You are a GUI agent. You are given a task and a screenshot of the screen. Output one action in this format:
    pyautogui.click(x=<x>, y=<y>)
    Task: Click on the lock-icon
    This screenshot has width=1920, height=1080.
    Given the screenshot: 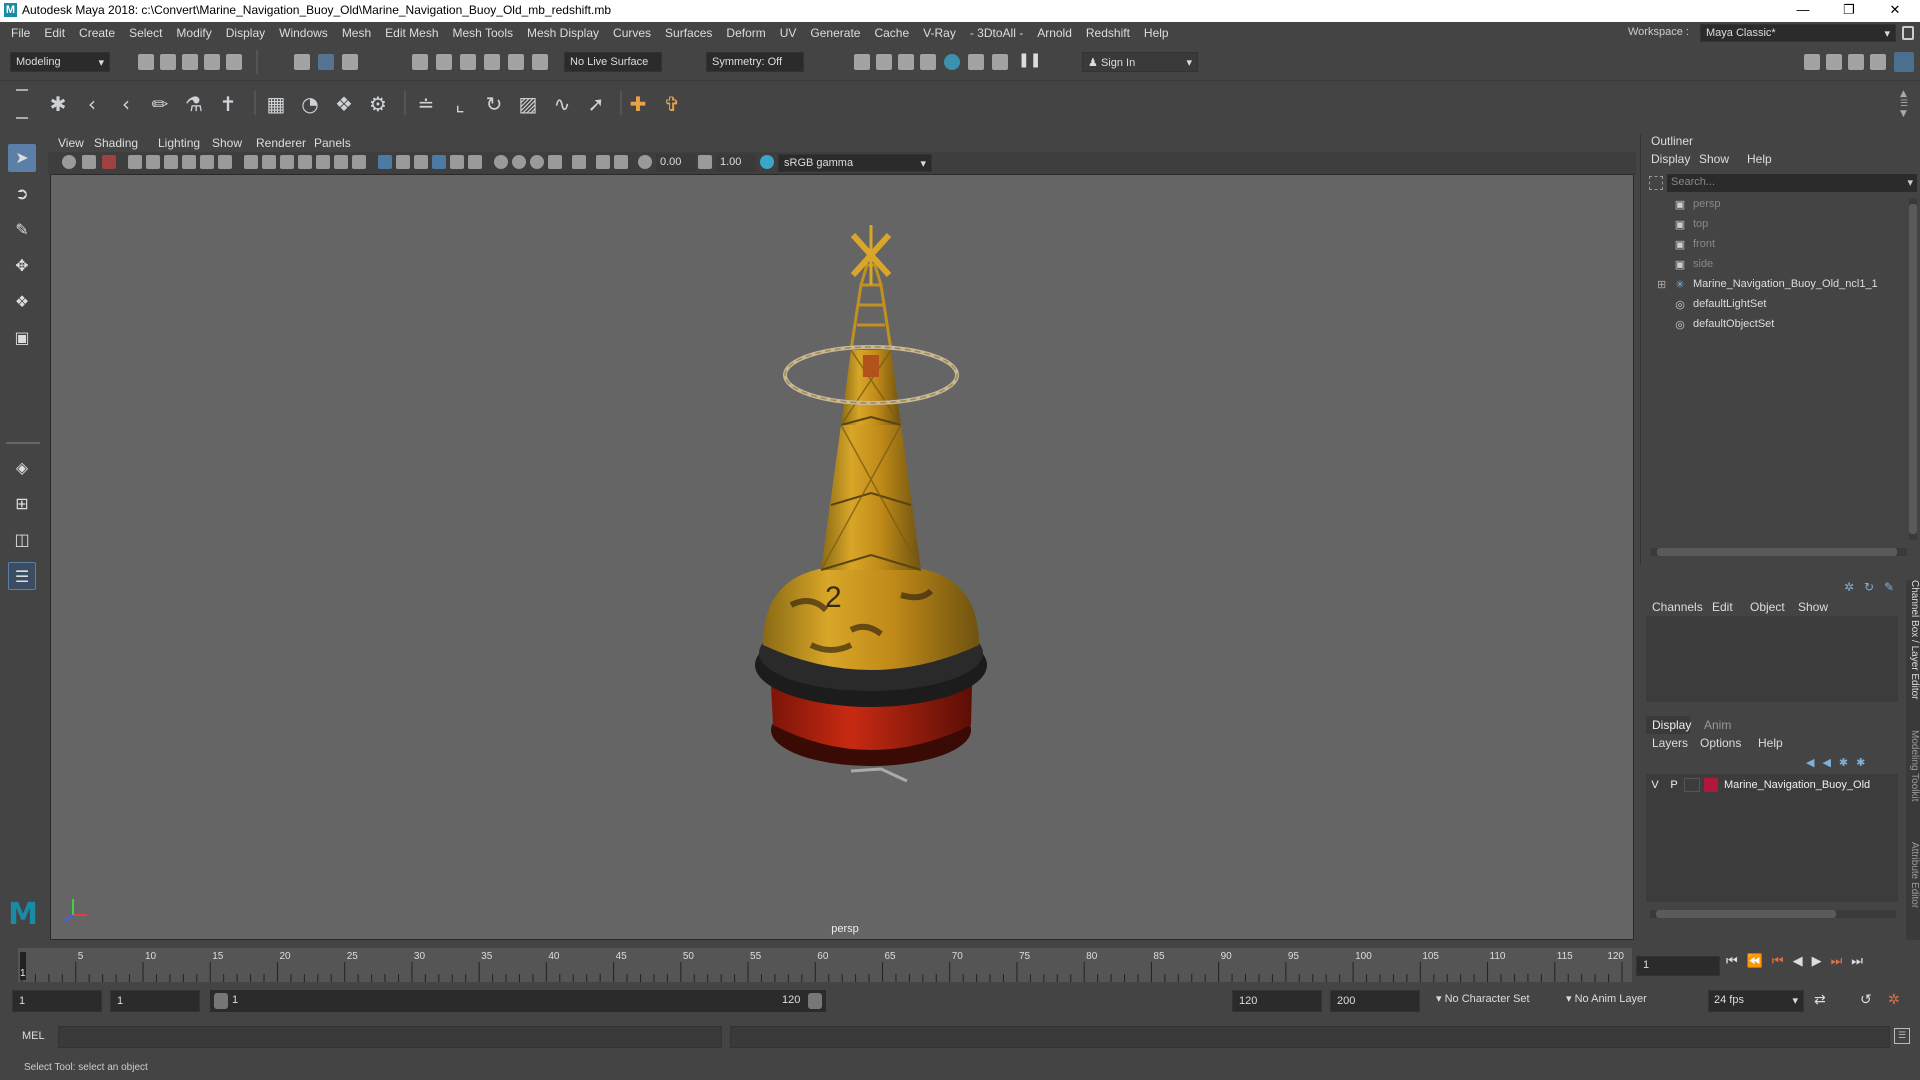 What is the action you would take?
    pyautogui.click(x=1908, y=33)
    